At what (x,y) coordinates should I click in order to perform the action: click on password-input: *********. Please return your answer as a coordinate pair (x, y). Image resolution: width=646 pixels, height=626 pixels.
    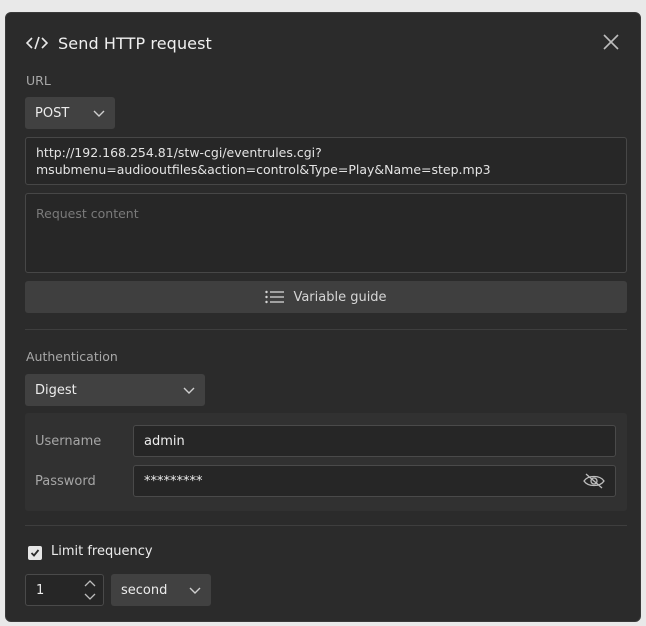
    Looking at the image, I should click on (374, 481).